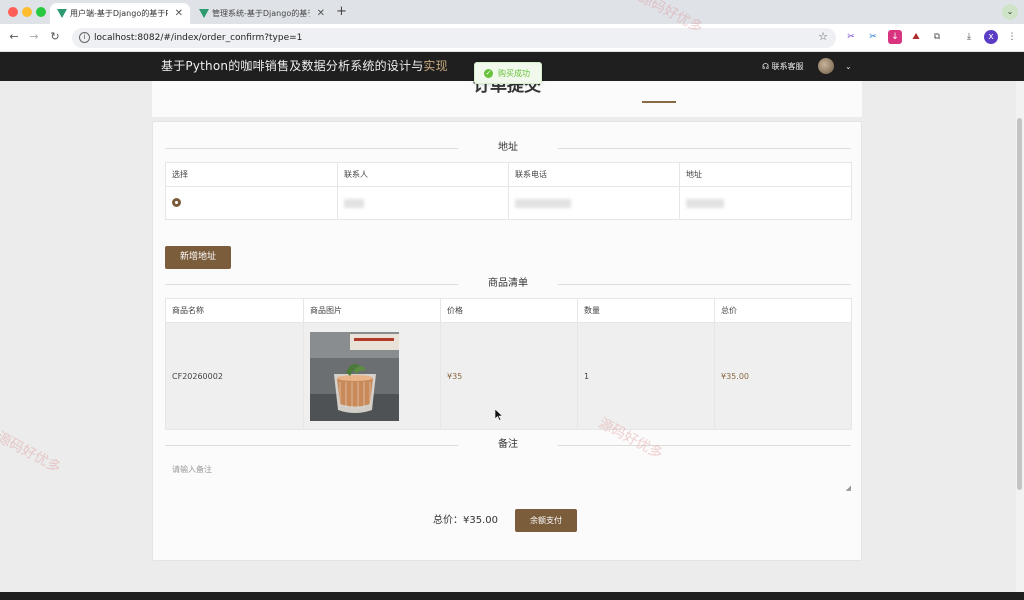  Describe the element at coordinates (198, 257) in the screenshot. I see `add-address-button: 新增地址` at that location.